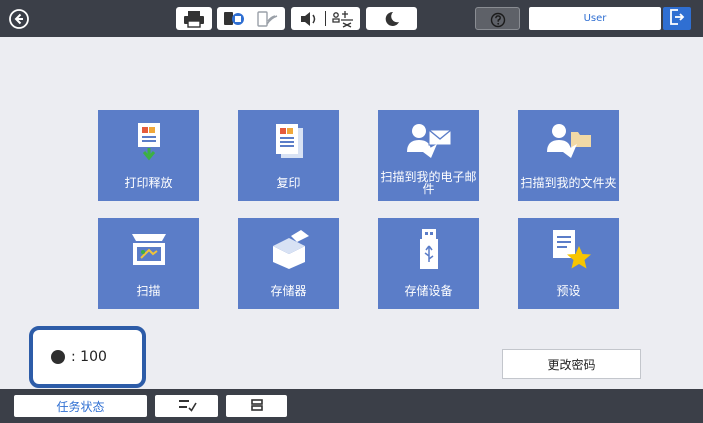  Describe the element at coordinates (351, 406) in the screenshot. I see `bottom-bar: 任务状态` at that location.